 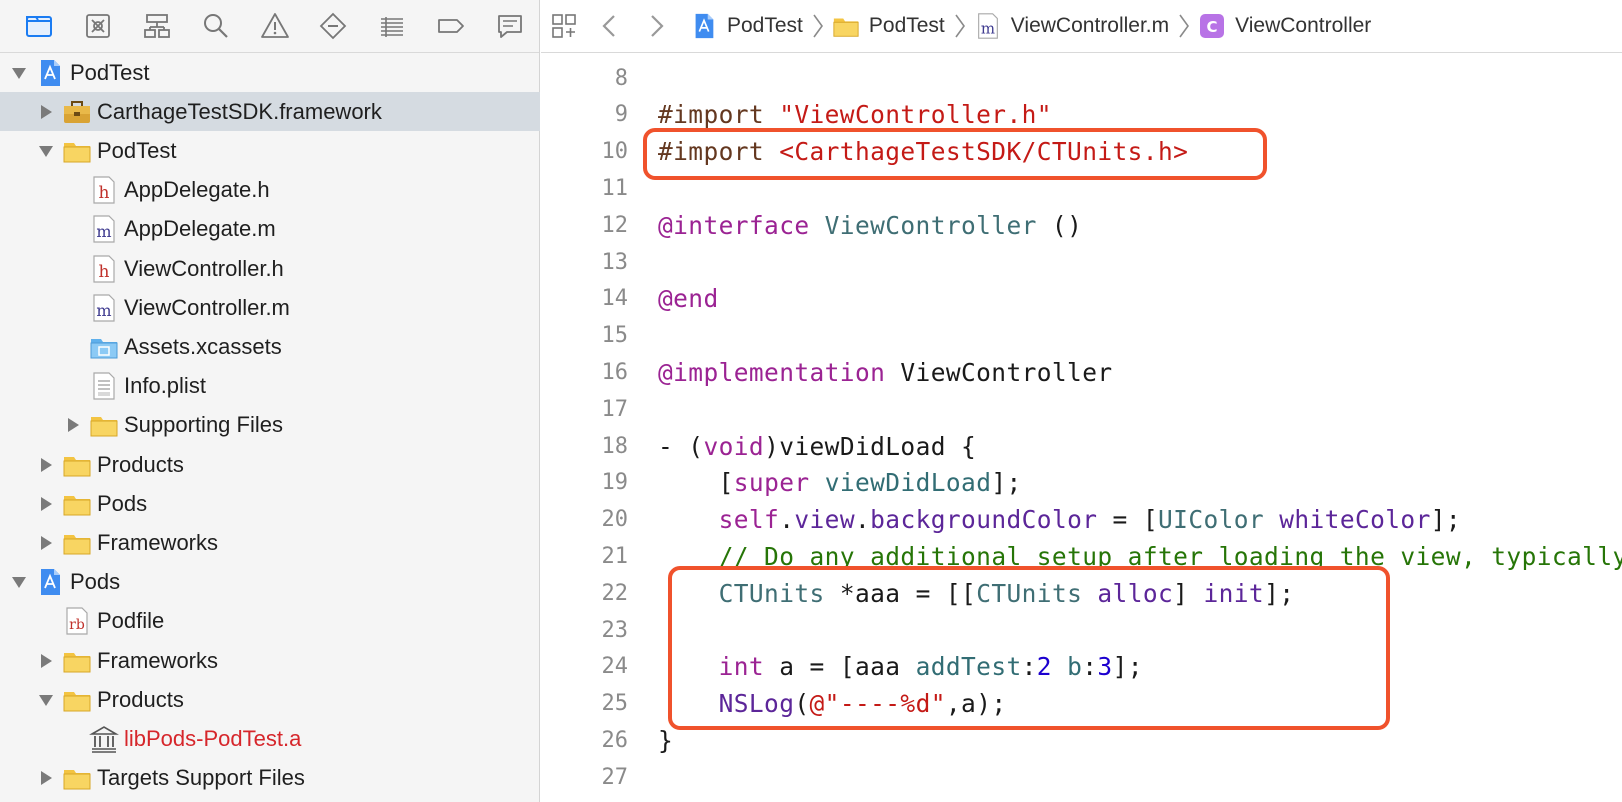 What do you see at coordinates (270, 386) in the screenshot?
I see `tree-row: Info.plist` at bounding box center [270, 386].